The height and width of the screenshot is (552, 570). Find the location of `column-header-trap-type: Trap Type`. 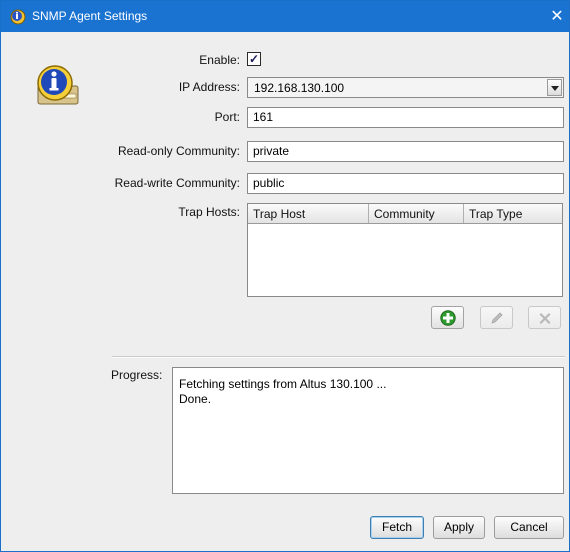

column-header-trap-type: Trap Type is located at coordinates (513, 213).